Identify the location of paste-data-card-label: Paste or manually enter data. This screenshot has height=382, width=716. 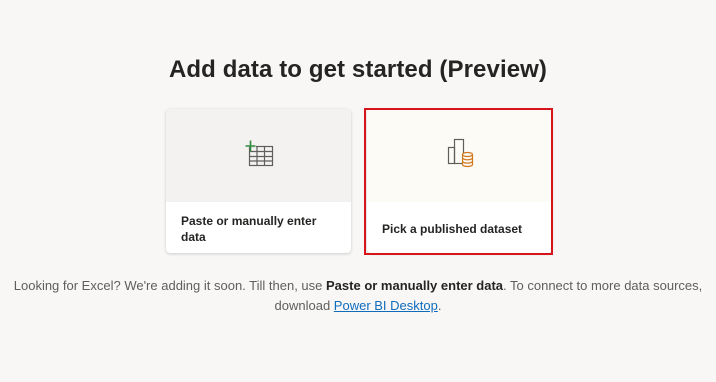
(249, 229).